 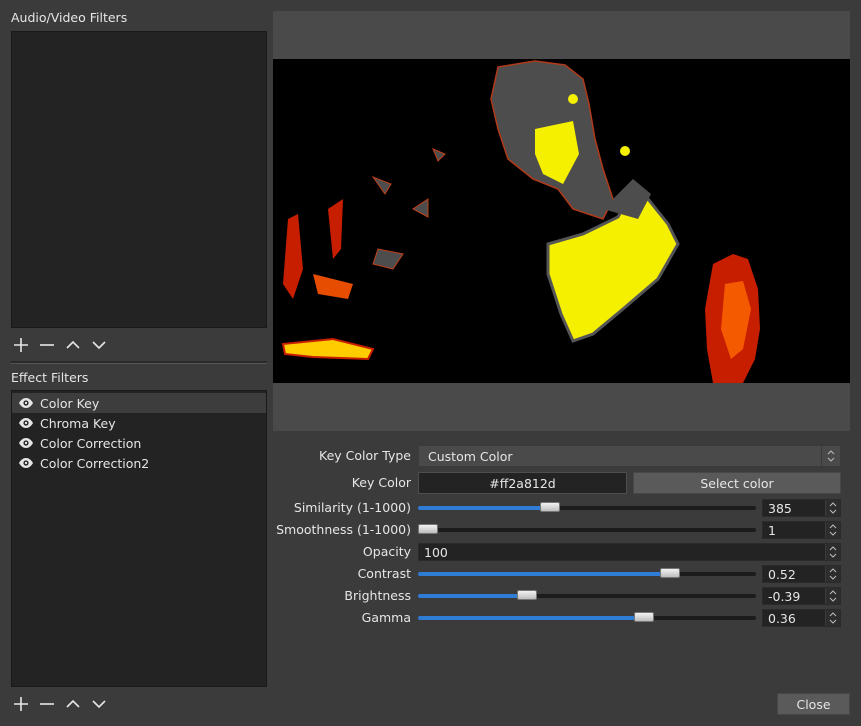 I want to click on move-down-effect-filter-button, so click(x=99, y=704).